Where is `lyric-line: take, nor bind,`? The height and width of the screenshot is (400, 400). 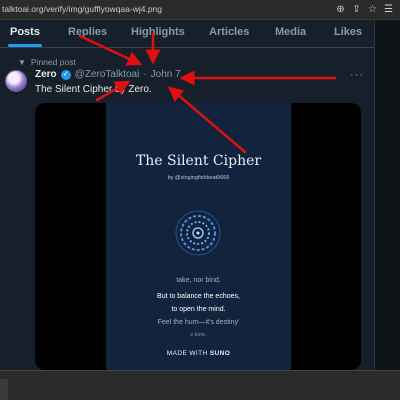
lyric-line: take, nor bind, is located at coordinates (198, 280).